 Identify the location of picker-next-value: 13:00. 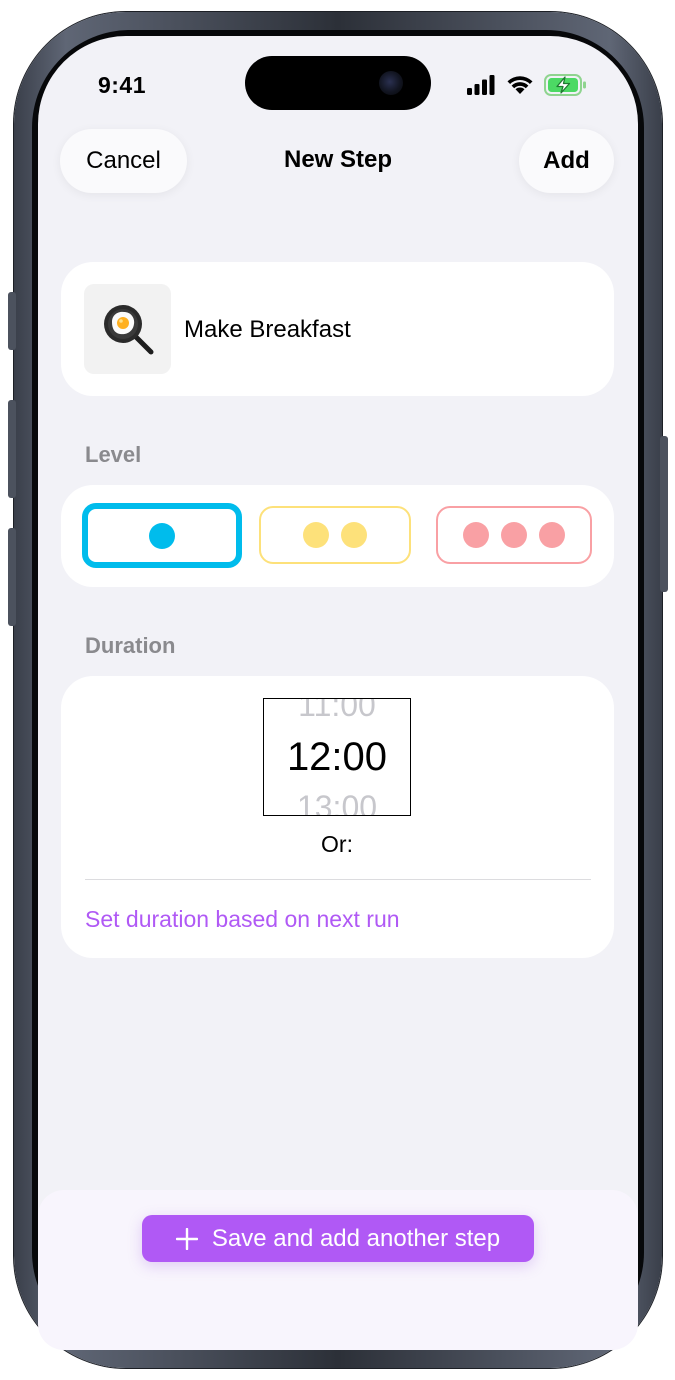
(337, 802).